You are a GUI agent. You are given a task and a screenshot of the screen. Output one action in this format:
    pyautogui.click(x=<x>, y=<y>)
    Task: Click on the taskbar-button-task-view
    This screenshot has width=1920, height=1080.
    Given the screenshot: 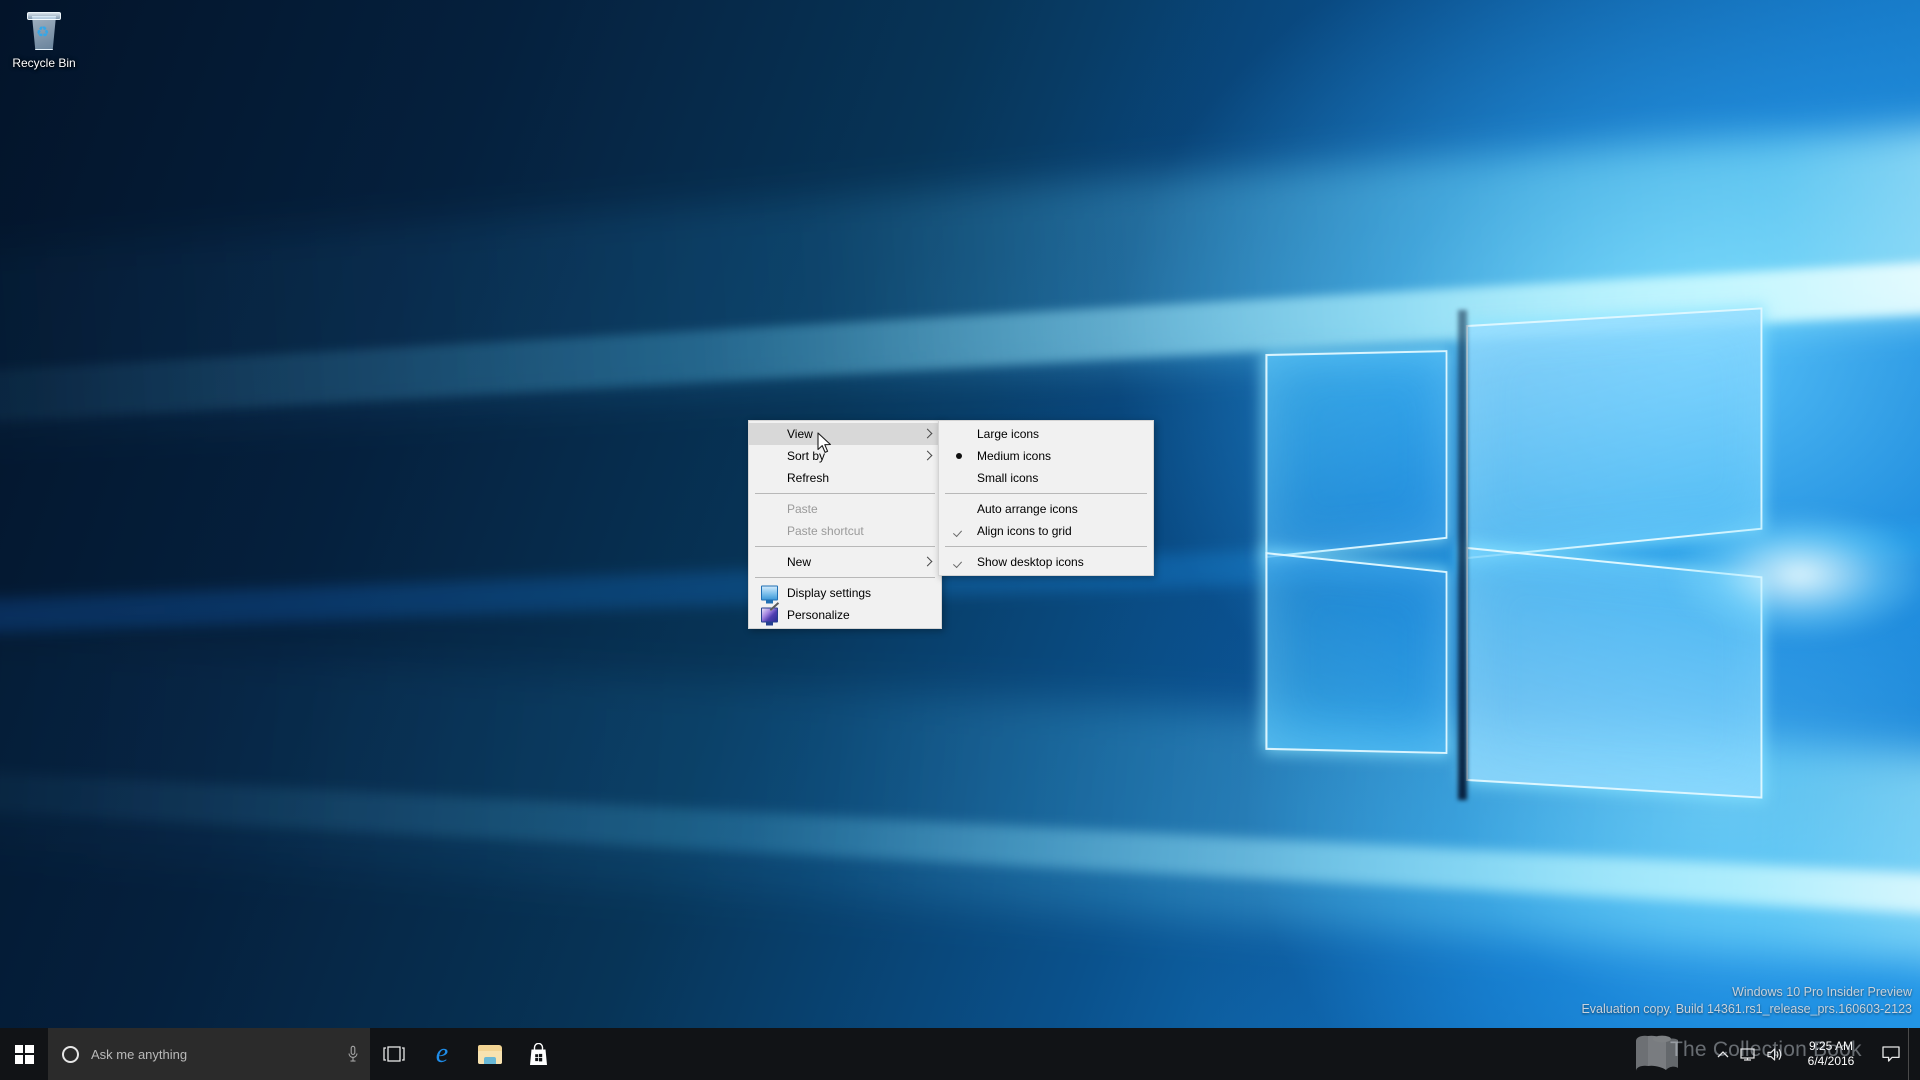 What is the action you would take?
    pyautogui.click(x=394, y=1054)
    